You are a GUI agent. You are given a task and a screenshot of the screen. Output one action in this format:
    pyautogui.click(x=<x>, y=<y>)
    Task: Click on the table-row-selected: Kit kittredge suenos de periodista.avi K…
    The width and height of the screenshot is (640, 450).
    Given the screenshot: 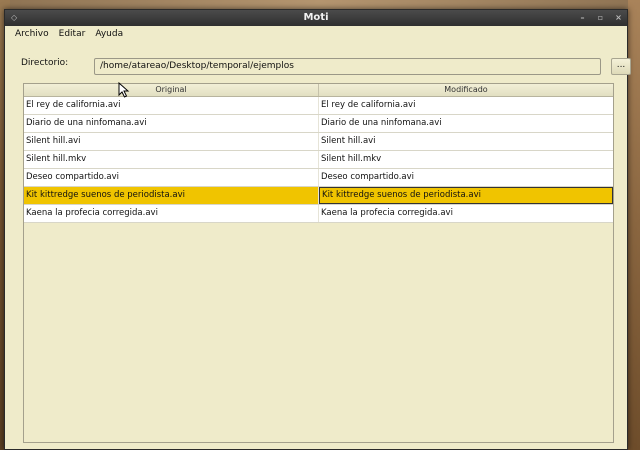 What is the action you would take?
    pyautogui.click(x=318, y=196)
    